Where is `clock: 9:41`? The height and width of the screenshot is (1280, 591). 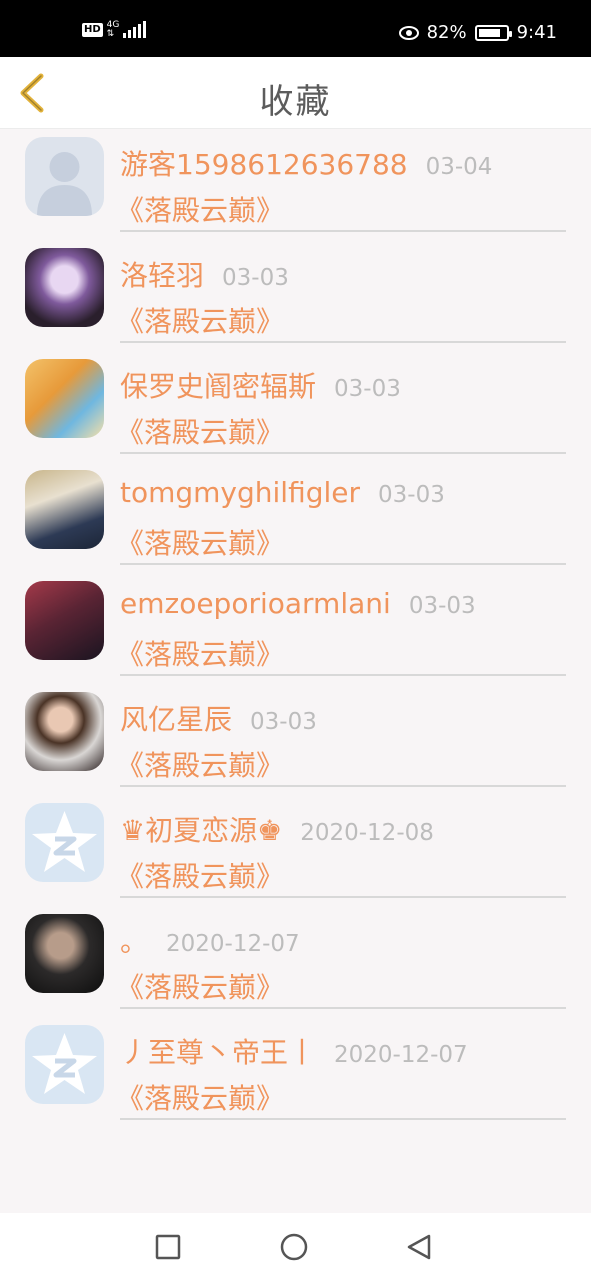
clock: 9:41 is located at coordinates (536, 32).